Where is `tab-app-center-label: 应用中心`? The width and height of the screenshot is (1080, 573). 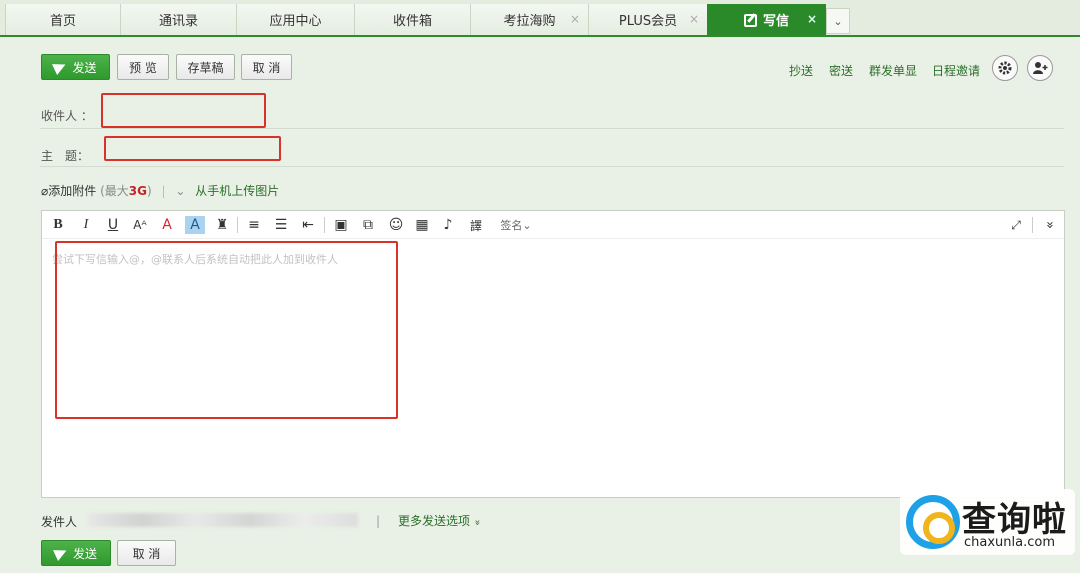
tab-app-center-label: 应用中心 is located at coordinates (295, 21).